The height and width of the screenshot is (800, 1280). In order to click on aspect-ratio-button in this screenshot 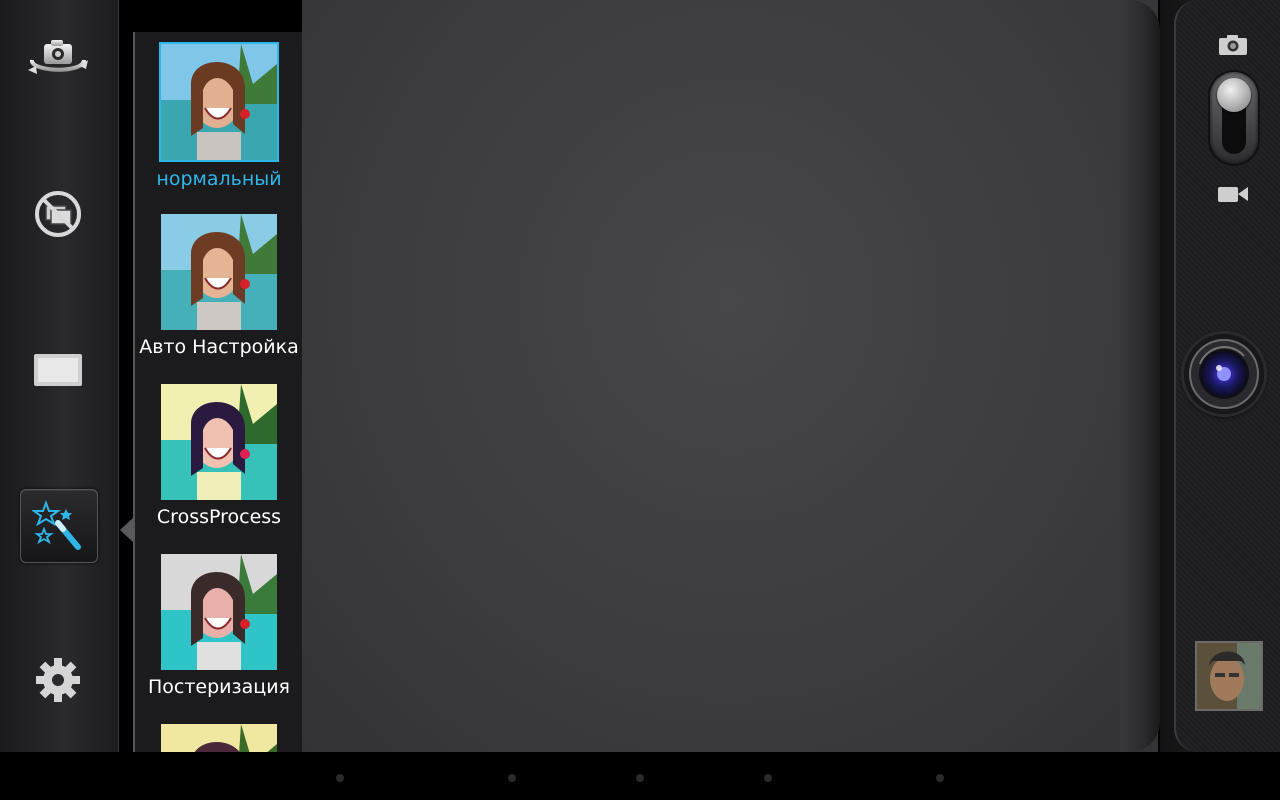, I will do `click(58, 370)`.